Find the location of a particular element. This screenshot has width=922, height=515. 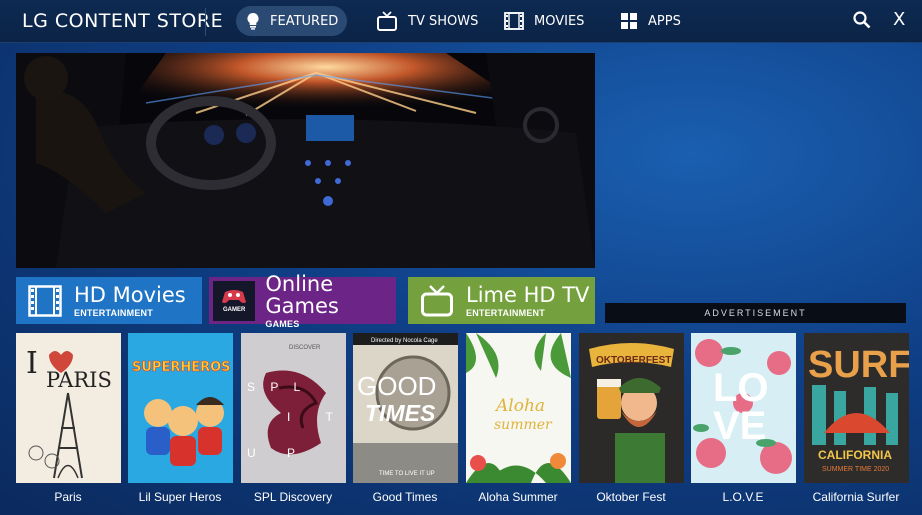

svg-text: summer is located at coordinates (523, 425).